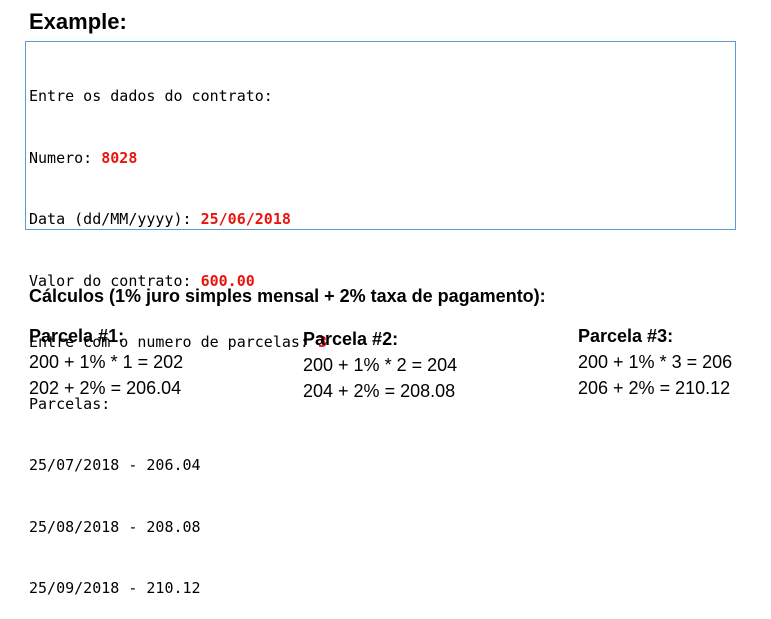 This screenshot has width=771, height=619. I want to click on numero-label: Numero:, so click(65, 157).